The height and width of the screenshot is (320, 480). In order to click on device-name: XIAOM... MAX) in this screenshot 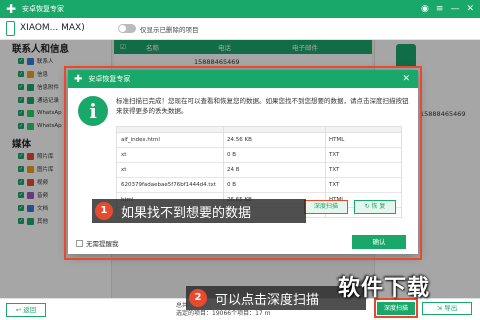, I will do `click(52, 28)`.